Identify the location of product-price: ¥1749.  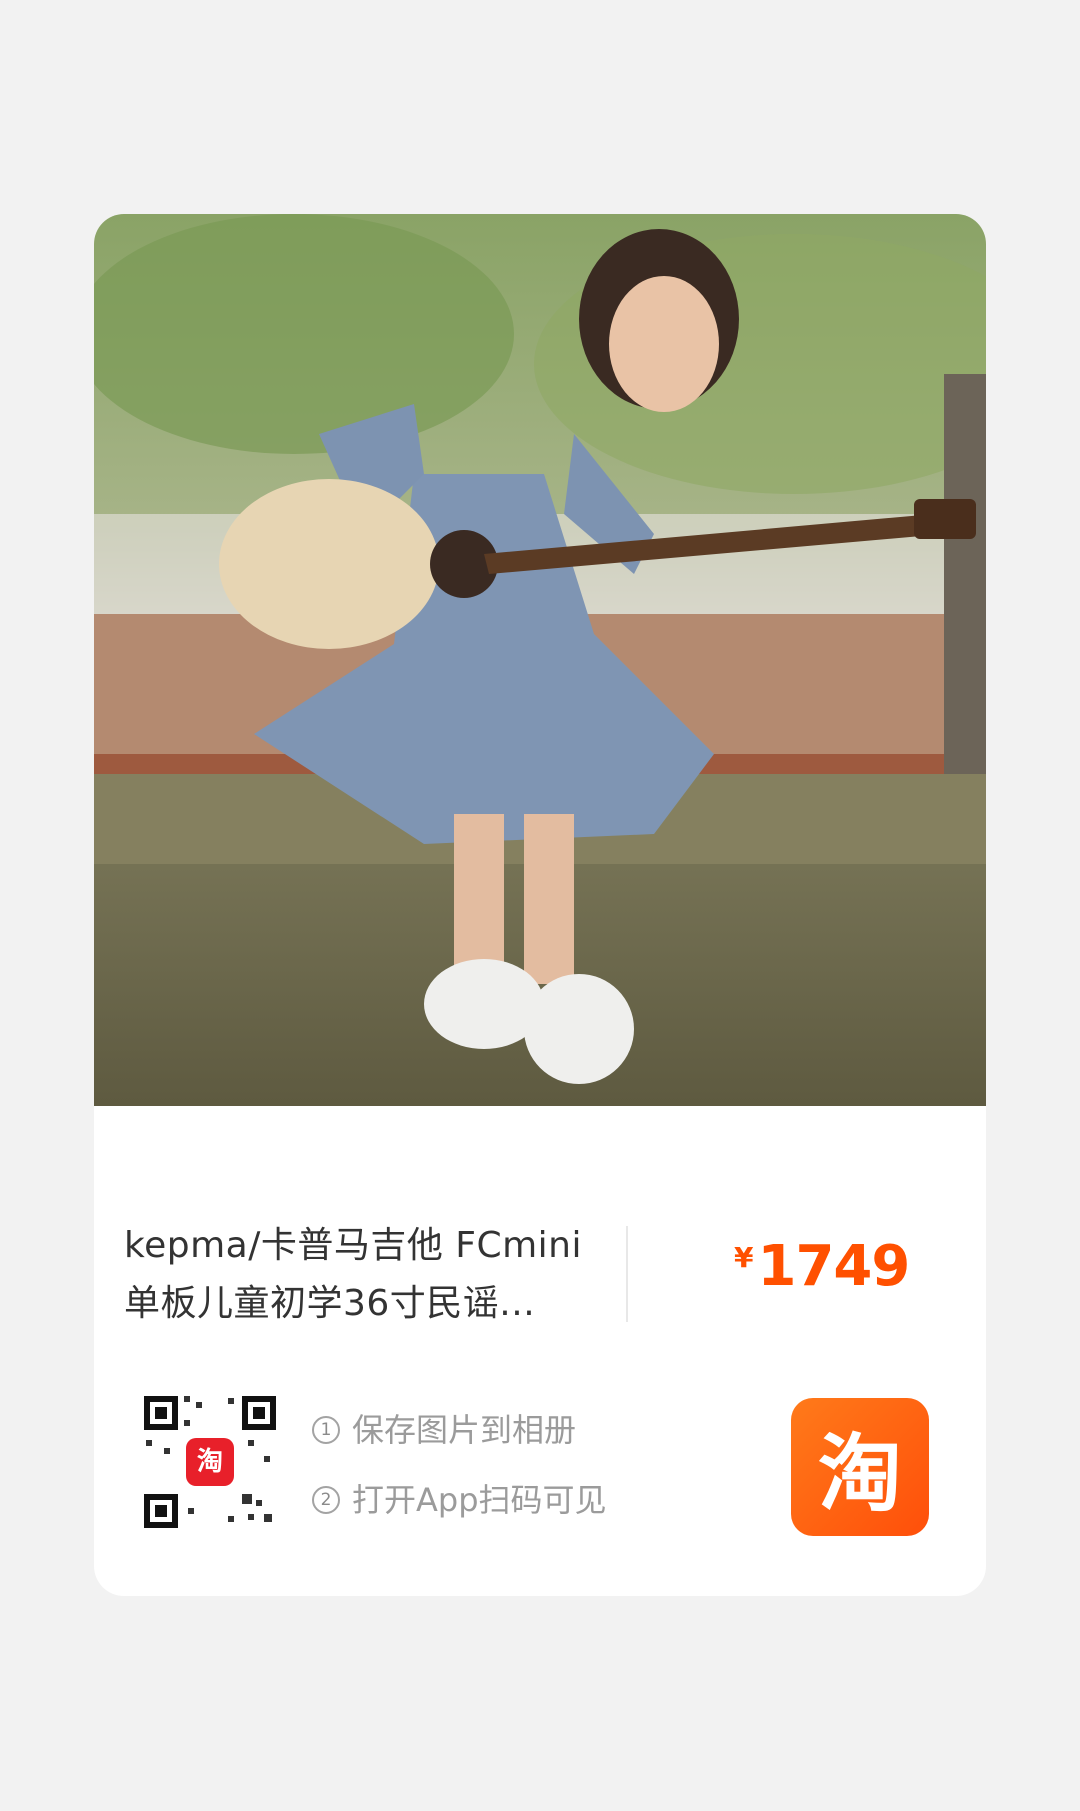
(822, 1266).